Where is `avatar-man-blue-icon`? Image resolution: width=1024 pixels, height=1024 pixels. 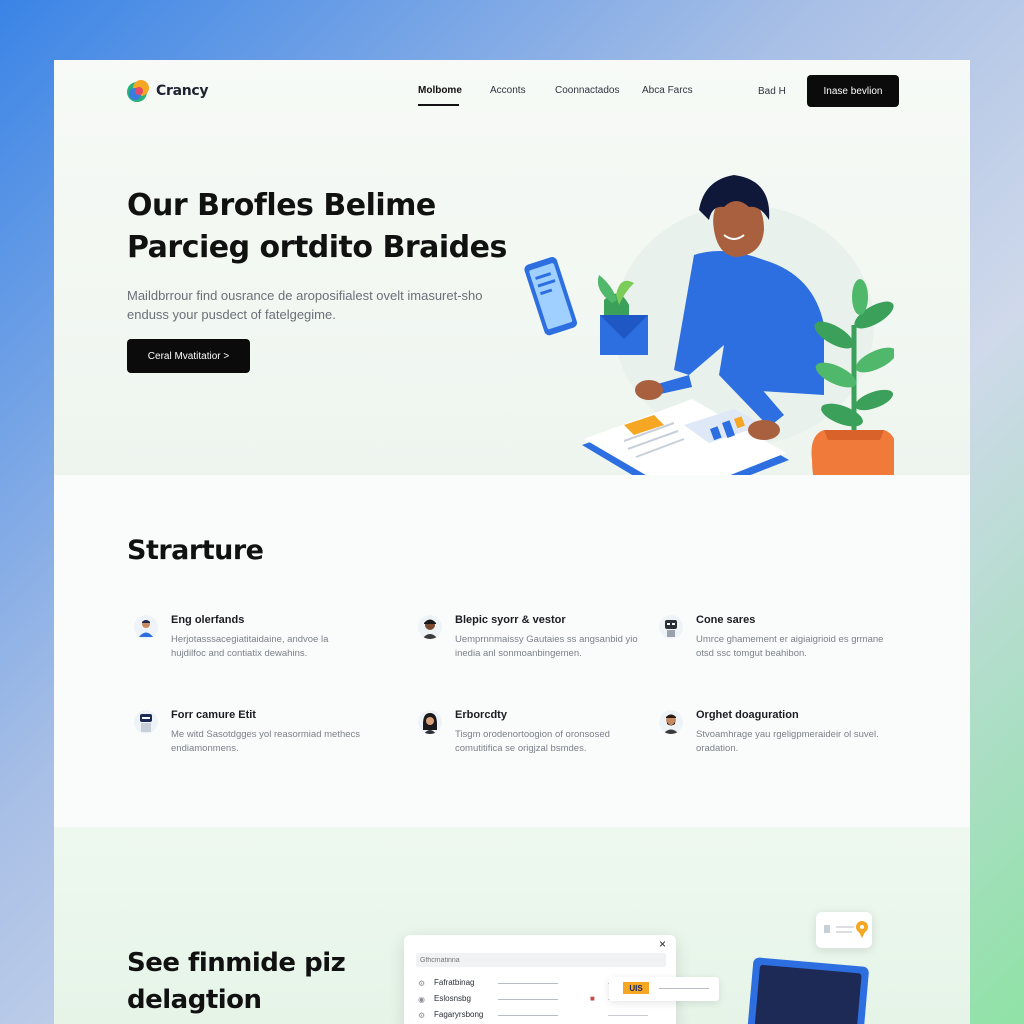 avatar-man-blue-icon is located at coordinates (146, 627).